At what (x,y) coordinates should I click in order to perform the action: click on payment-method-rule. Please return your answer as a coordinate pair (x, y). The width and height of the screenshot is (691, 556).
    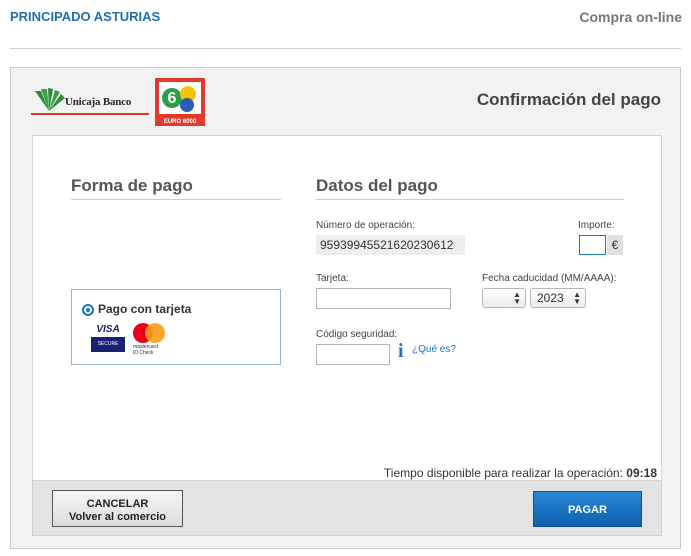
    Looking at the image, I should click on (176, 199).